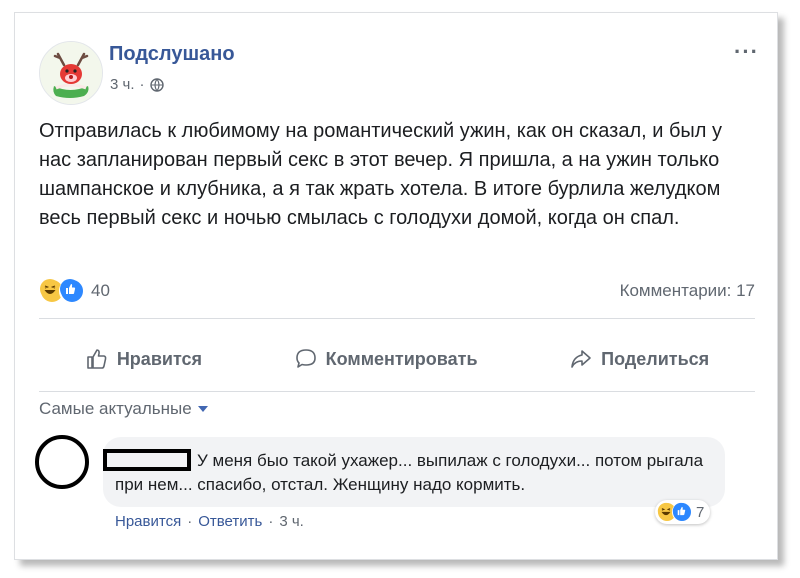  I want to click on comment-button: Комментировать, so click(386, 359).